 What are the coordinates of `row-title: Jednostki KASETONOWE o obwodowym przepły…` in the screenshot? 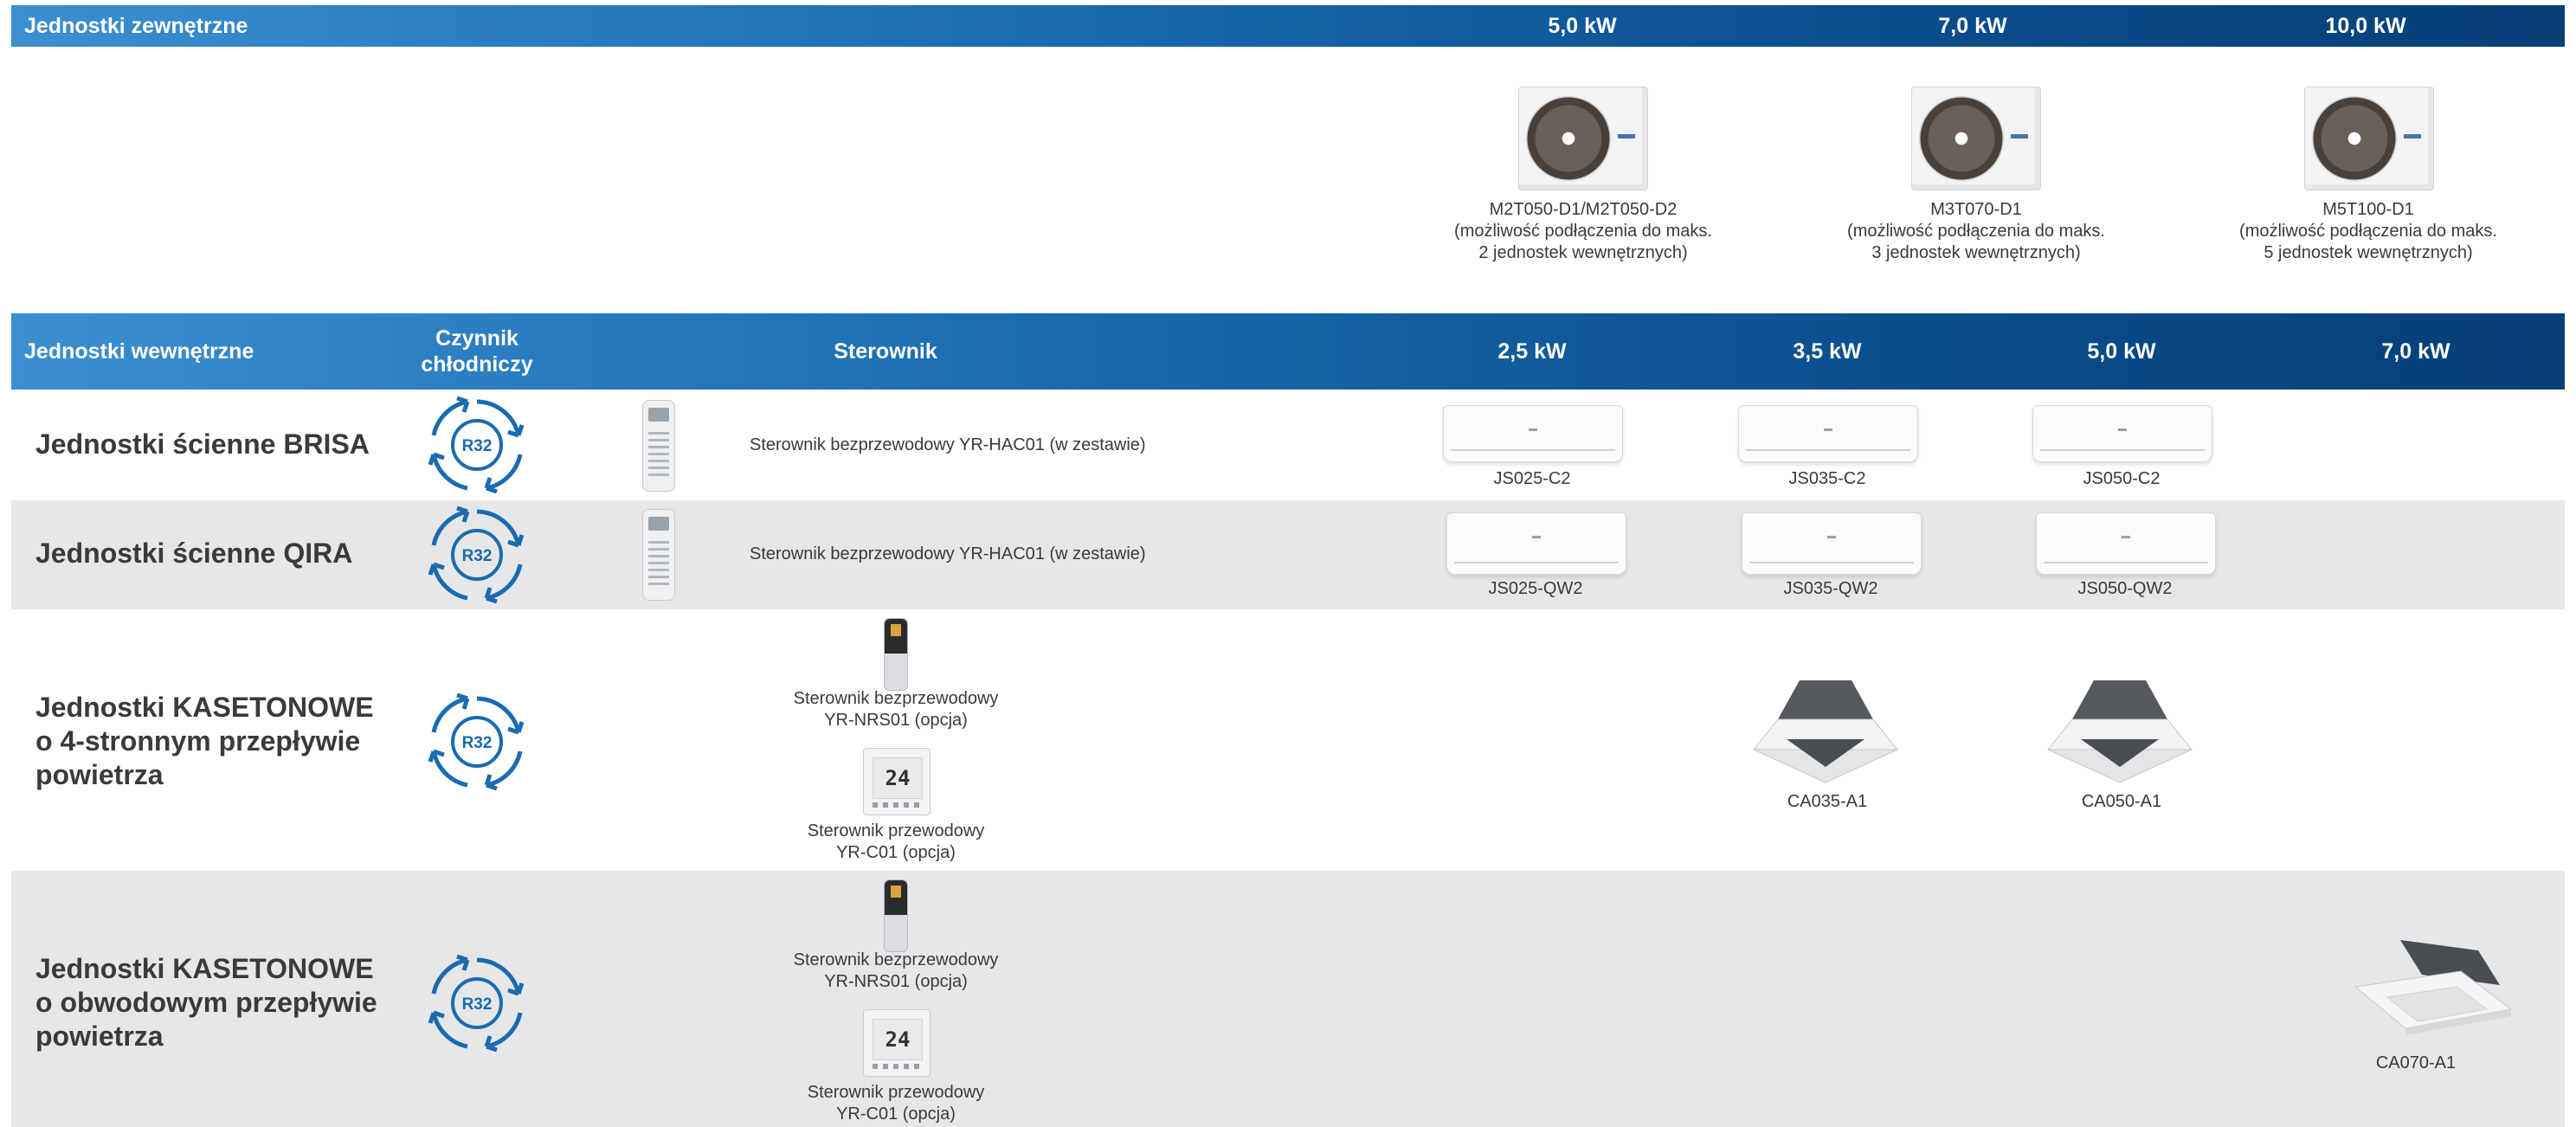 It's located at (206, 1002).